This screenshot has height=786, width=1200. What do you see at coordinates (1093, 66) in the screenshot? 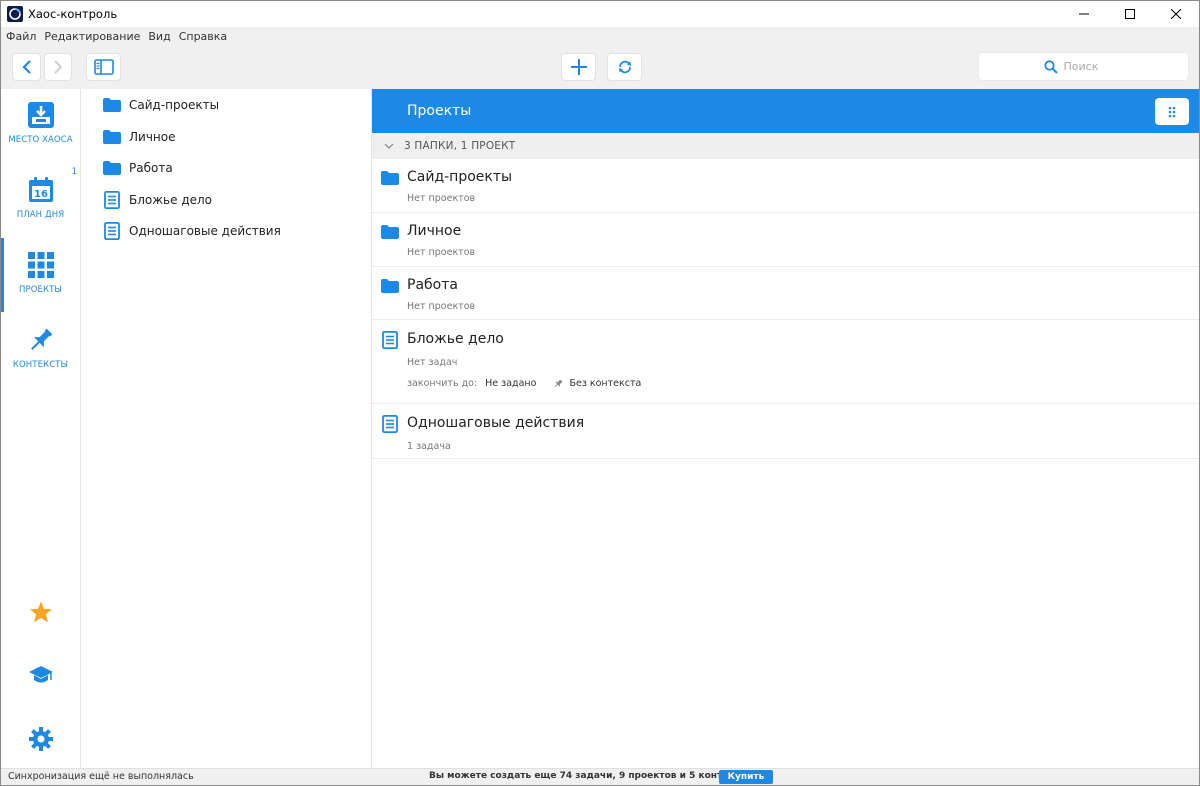
I see `search-input` at bounding box center [1093, 66].